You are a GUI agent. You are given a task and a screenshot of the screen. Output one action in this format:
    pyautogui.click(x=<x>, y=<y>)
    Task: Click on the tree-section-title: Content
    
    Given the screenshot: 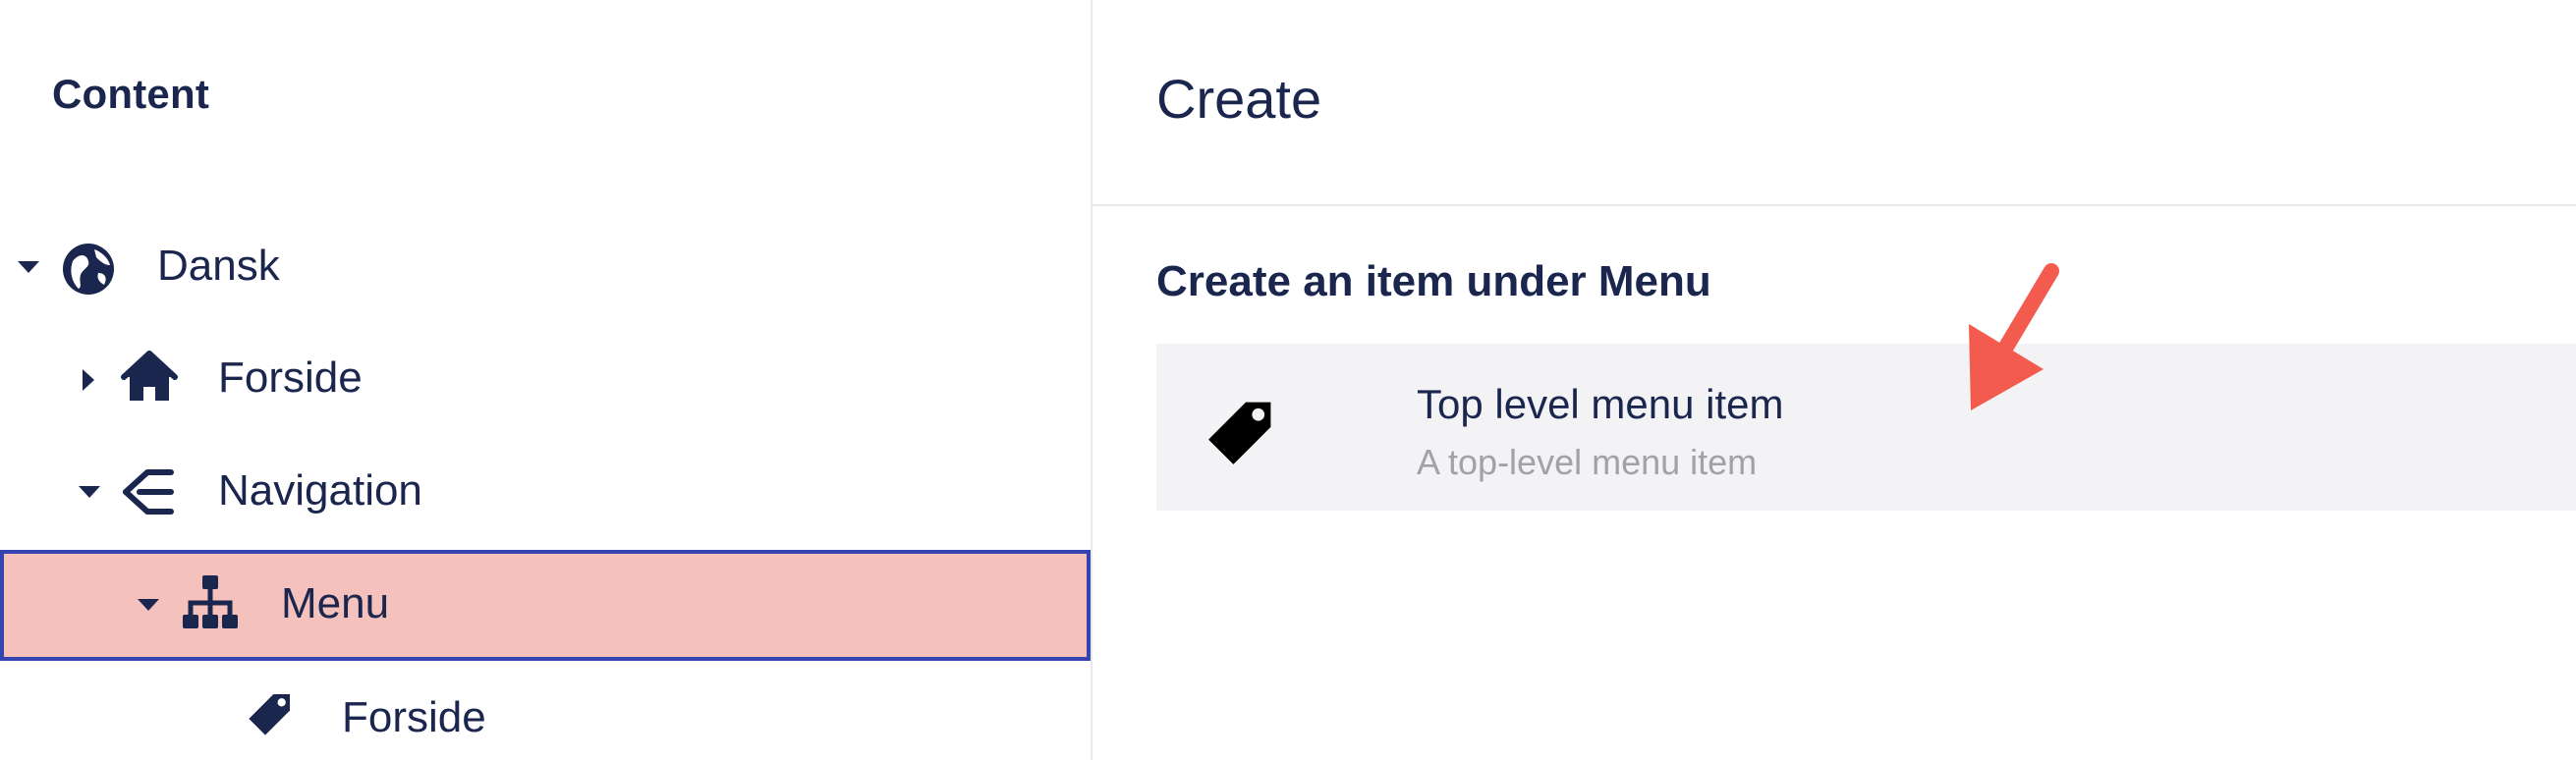 What is the action you would take?
    pyautogui.click(x=131, y=94)
    